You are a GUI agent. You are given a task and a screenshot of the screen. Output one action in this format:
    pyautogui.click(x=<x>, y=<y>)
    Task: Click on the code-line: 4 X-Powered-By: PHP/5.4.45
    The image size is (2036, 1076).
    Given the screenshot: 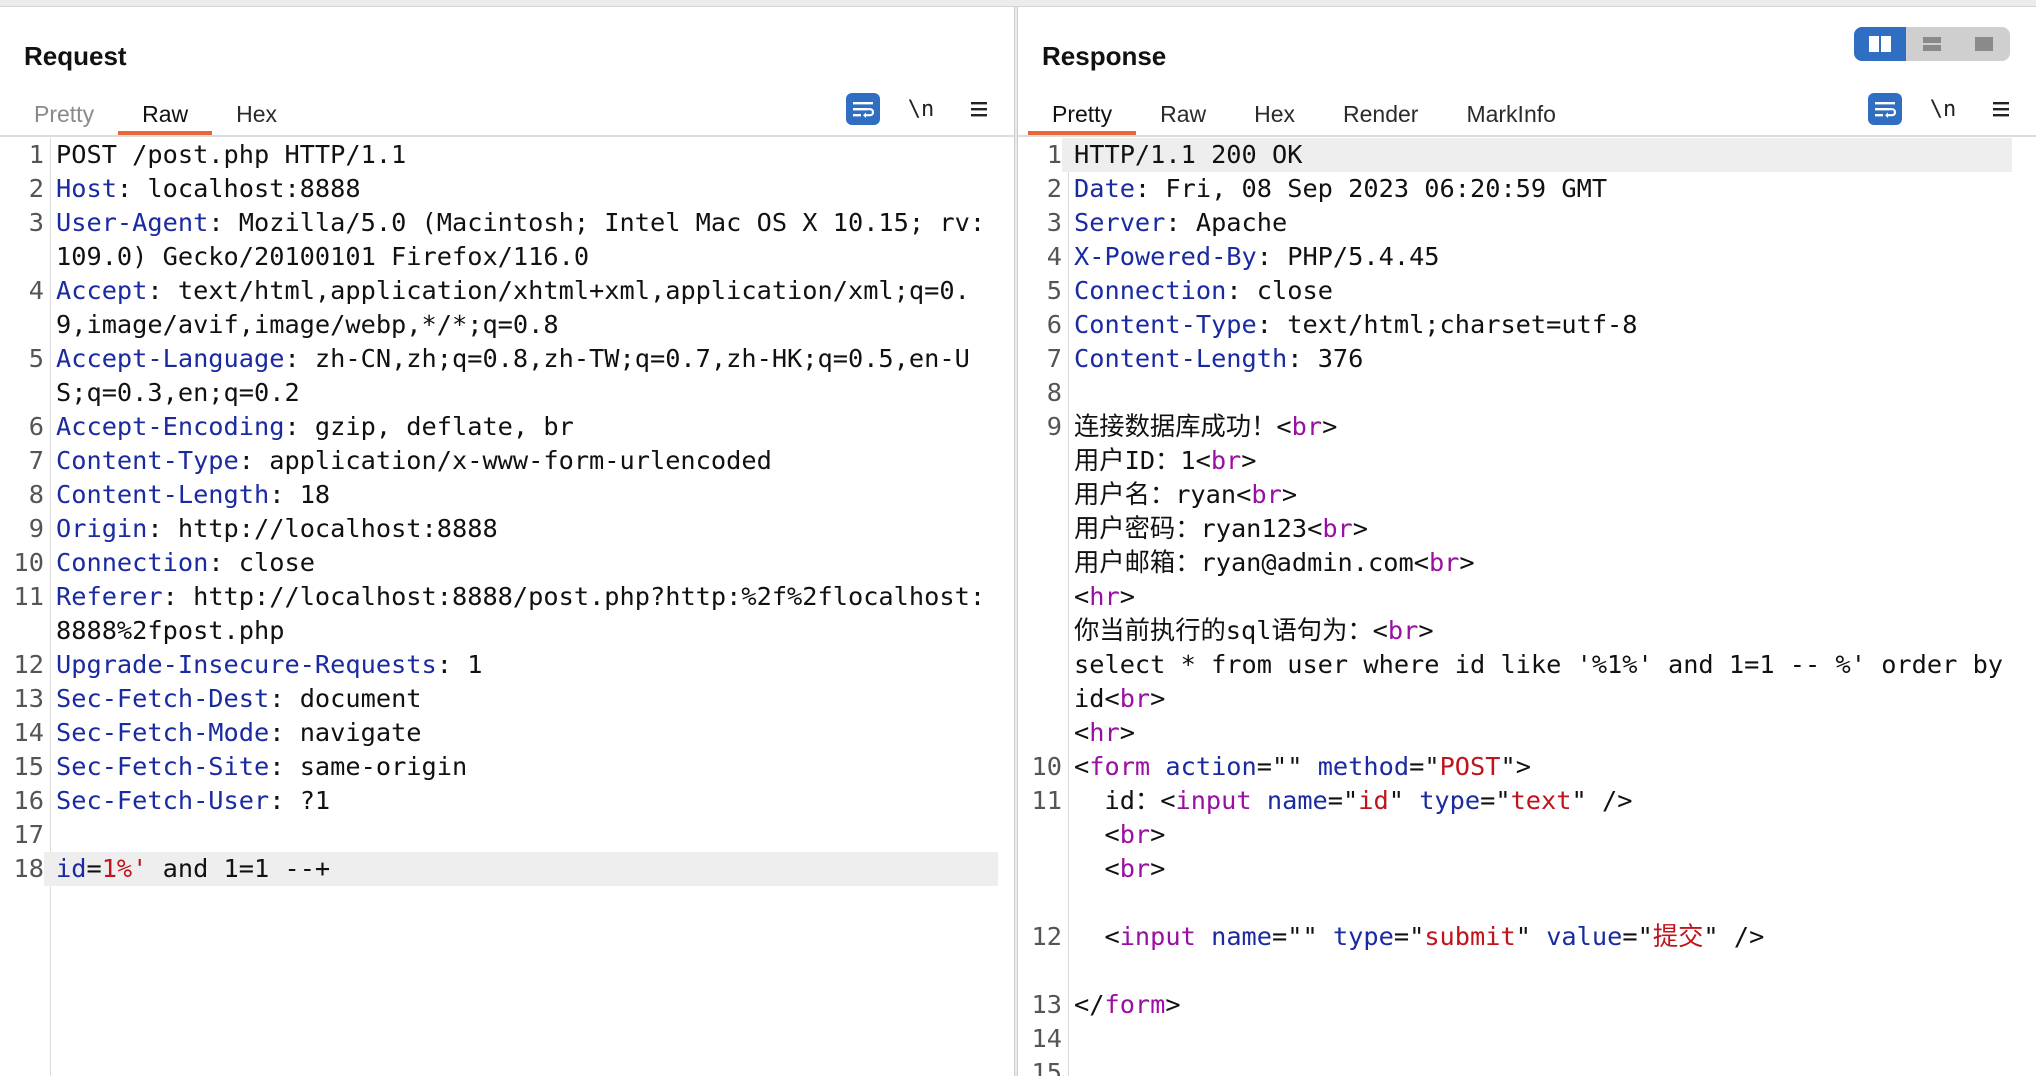 What is the action you would take?
    pyautogui.click(x=1515, y=257)
    